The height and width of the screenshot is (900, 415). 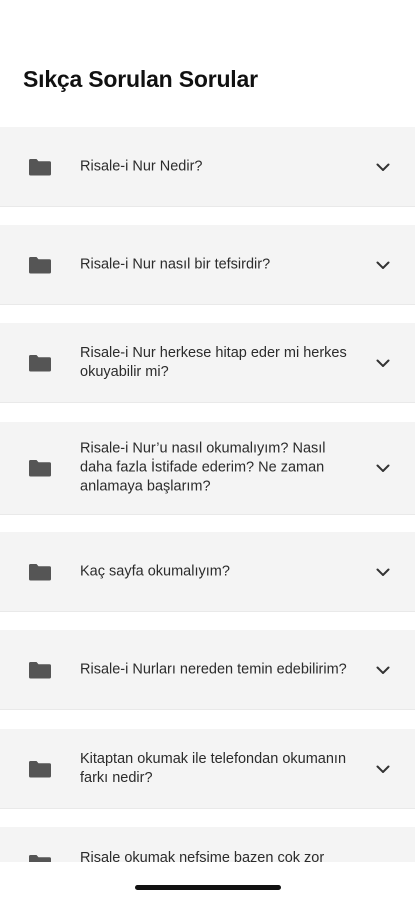 What do you see at coordinates (207, 844) in the screenshot?
I see `faq-item: Risale okumak nefsime bazen çok zor` at bounding box center [207, 844].